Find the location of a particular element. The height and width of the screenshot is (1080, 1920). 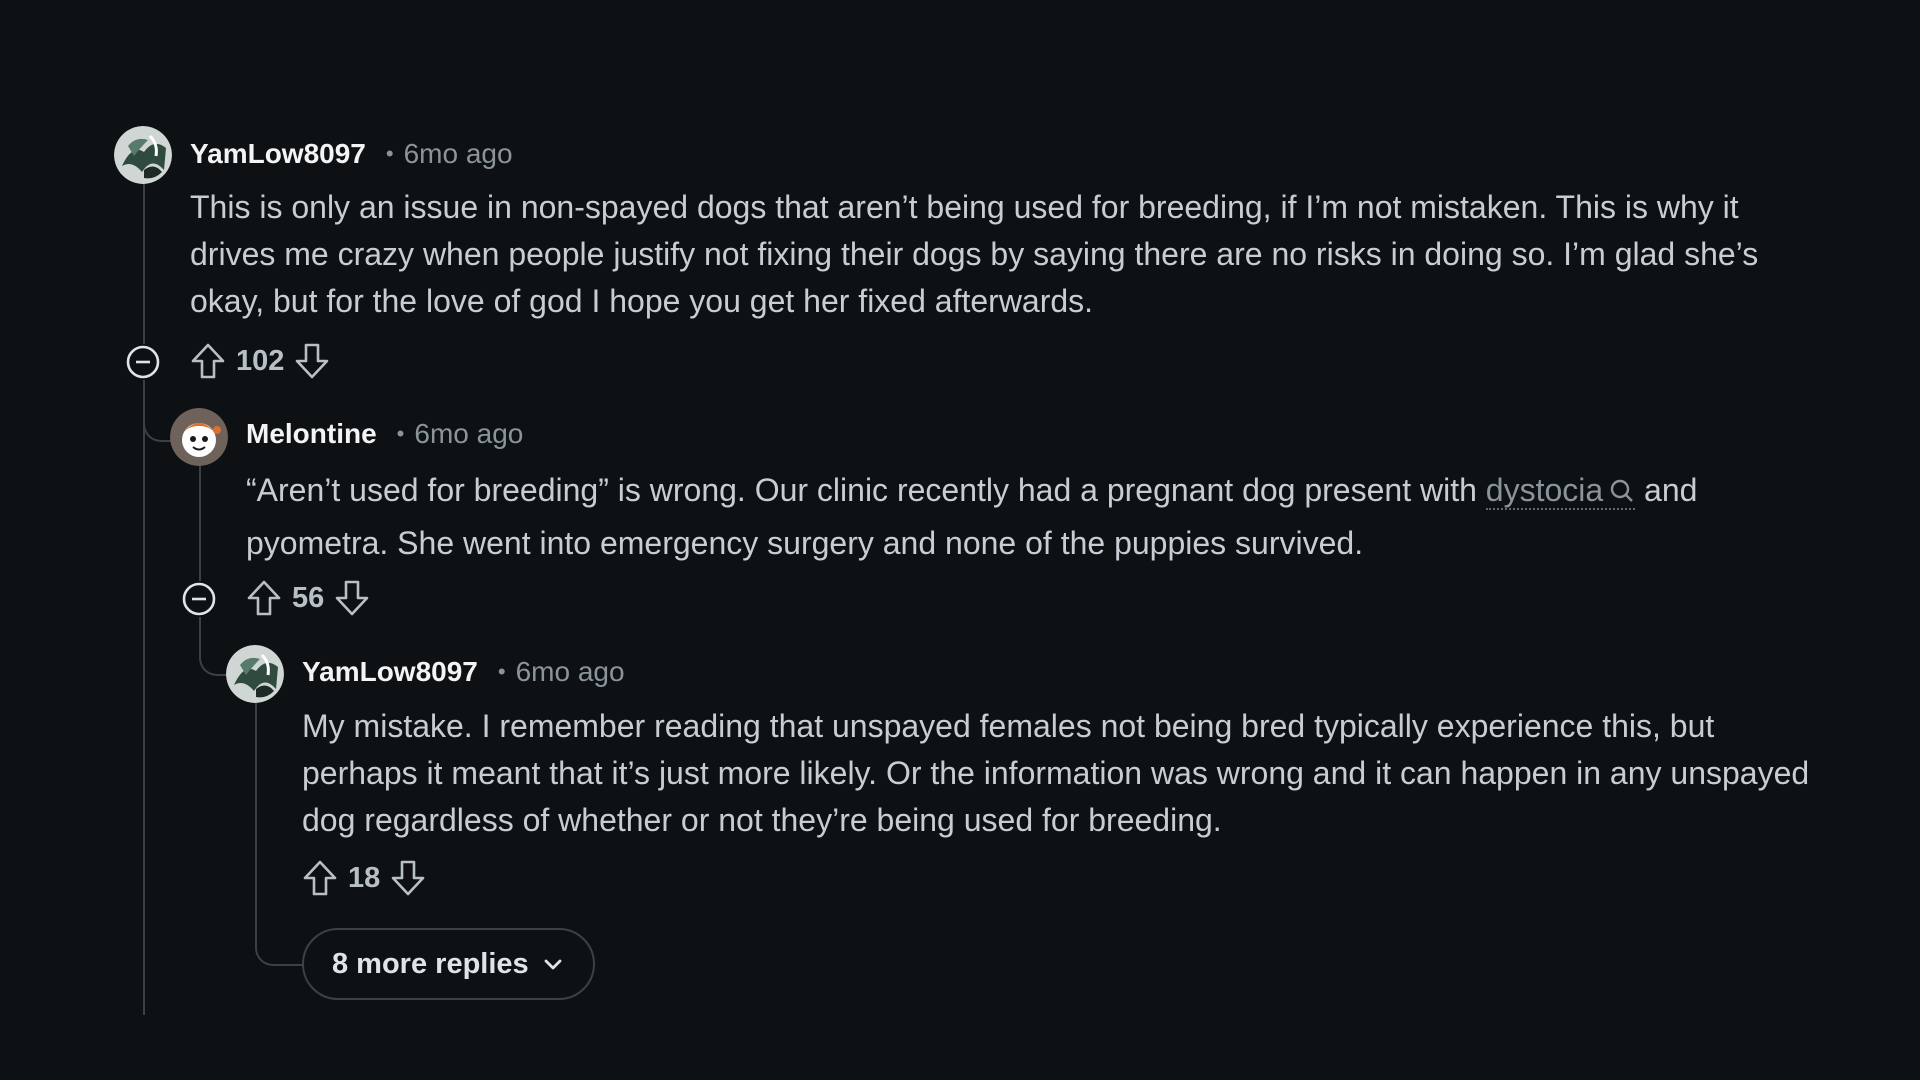

vote-count: 102 is located at coordinates (260, 360).